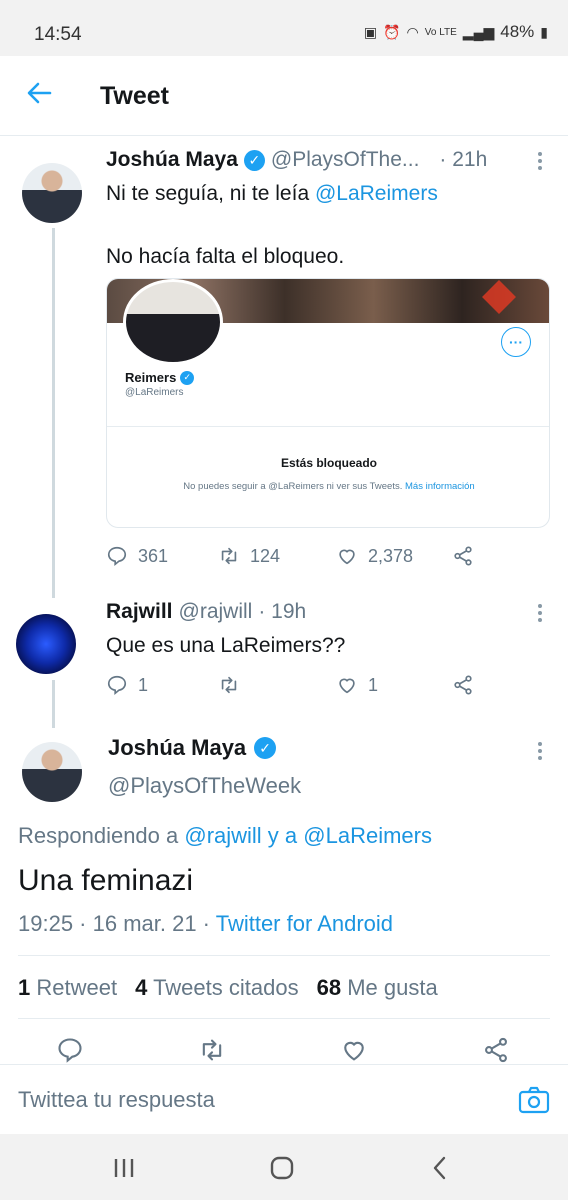 The width and height of the screenshot is (568, 1200). What do you see at coordinates (328, 687) in the screenshot?
I see `tweet-actions: 1 1` at bounding box center [328, 687].